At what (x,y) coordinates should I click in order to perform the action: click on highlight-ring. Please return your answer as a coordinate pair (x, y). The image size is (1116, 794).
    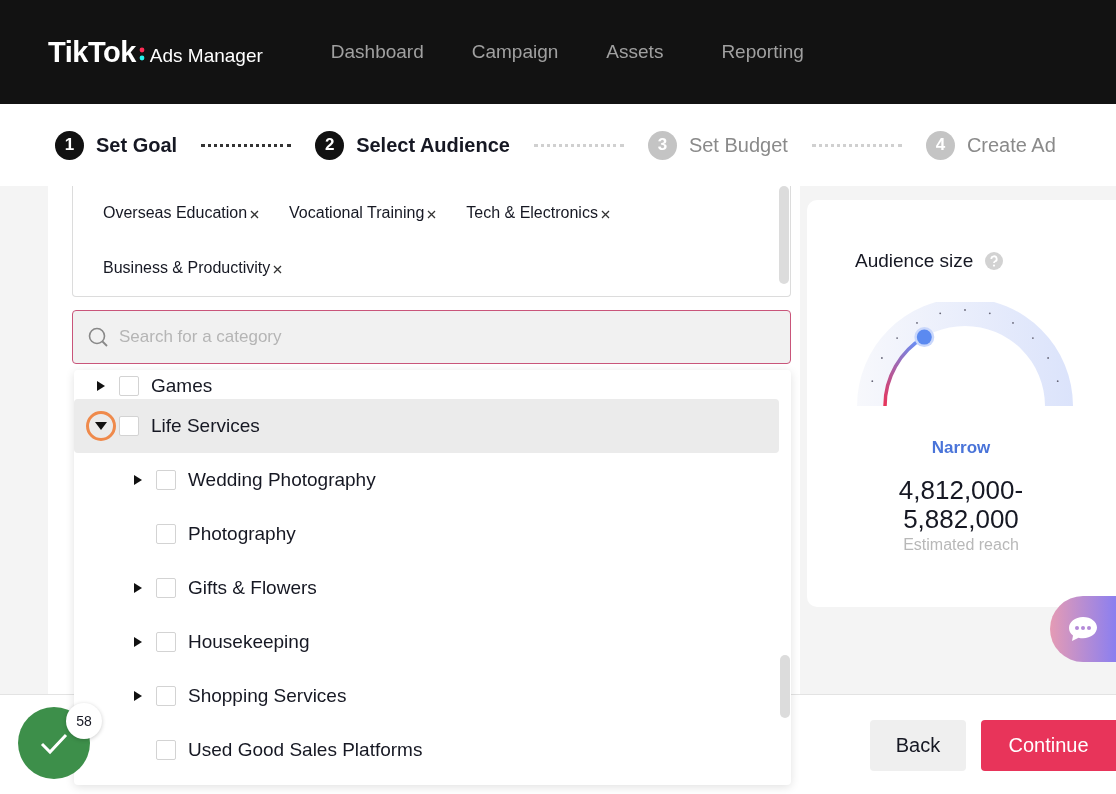
    Looking at the image, I should click on (101, 426).